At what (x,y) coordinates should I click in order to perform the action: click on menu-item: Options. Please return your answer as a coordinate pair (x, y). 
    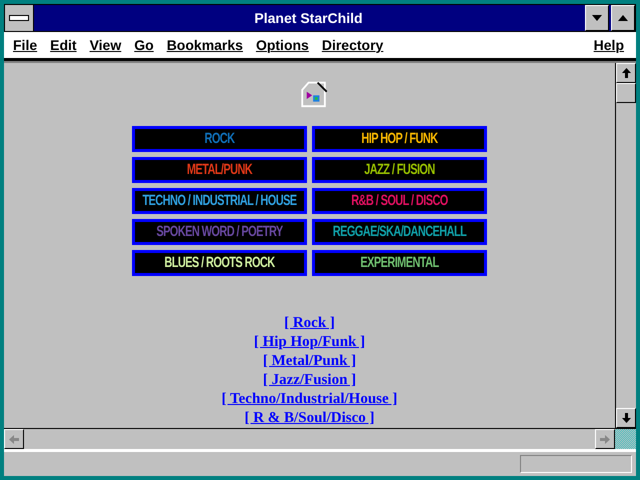
    Looking at the image, I should click on (282, 45).